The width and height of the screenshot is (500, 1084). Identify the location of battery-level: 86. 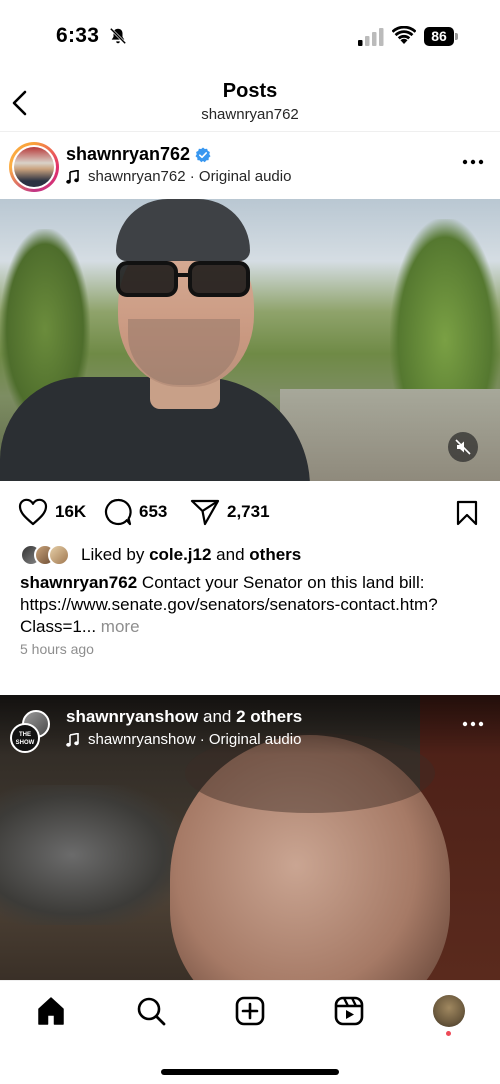
(439, 36).